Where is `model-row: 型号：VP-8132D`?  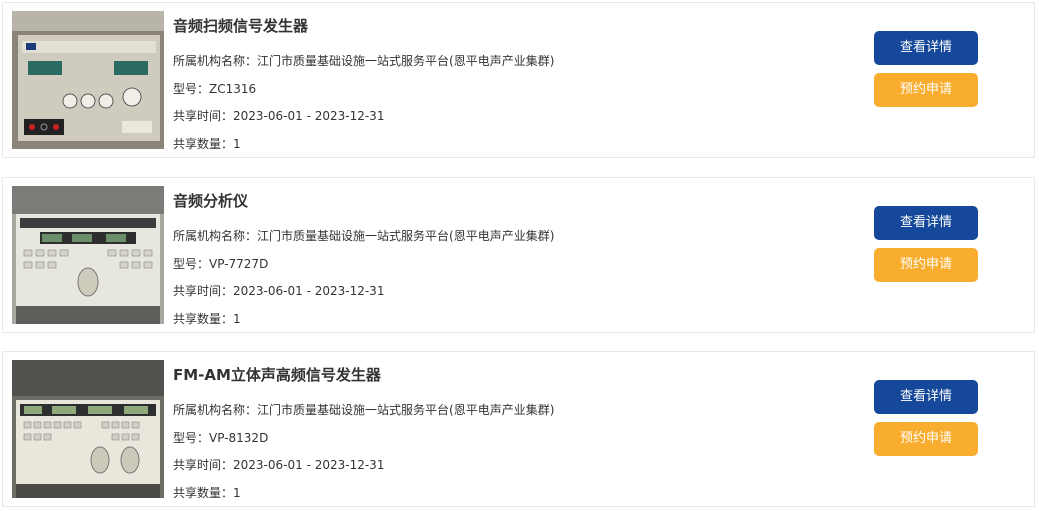
model-row: 型号：VP-8132D is located at coordinates (220, 437).